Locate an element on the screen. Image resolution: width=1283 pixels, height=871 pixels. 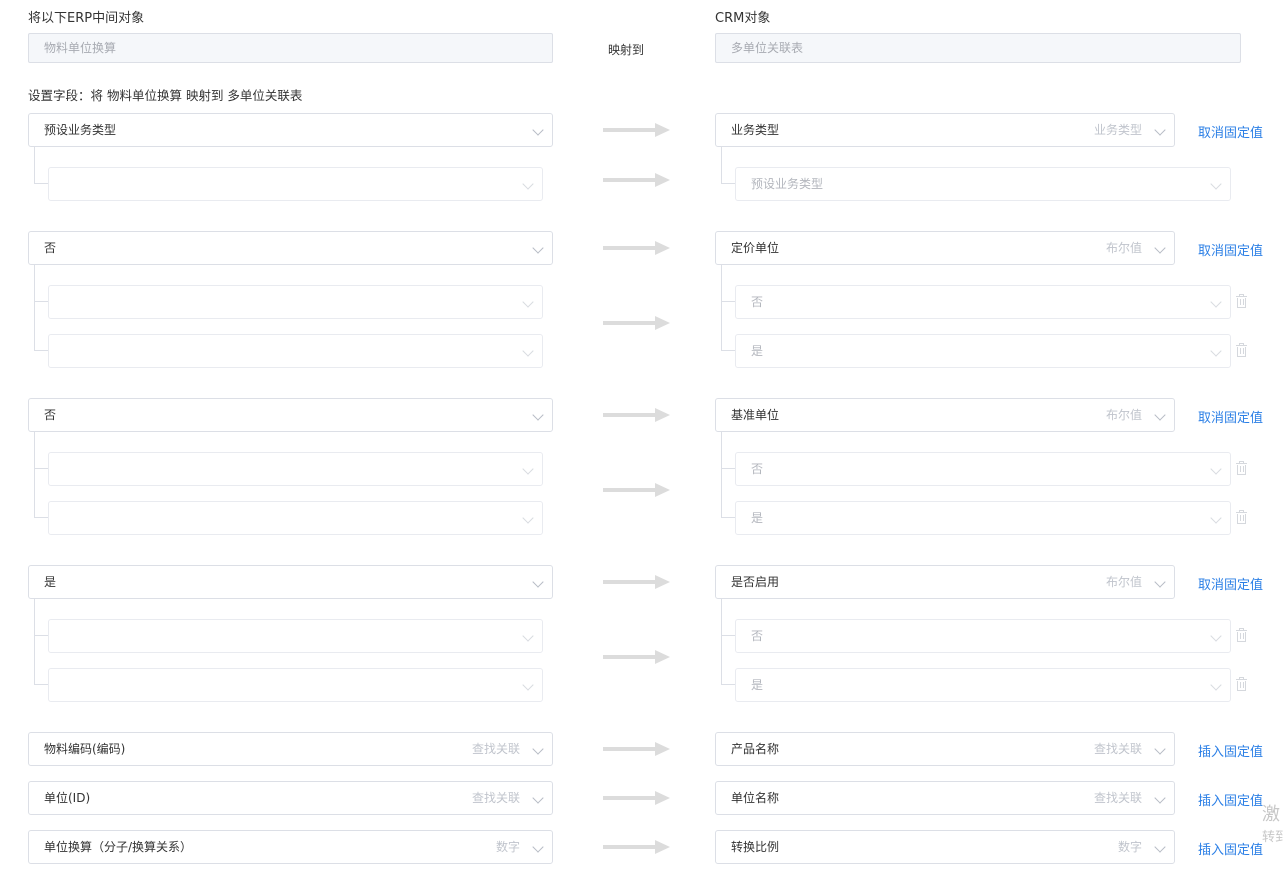
target-field-select: 产品名称 查找关联 is located at coordinates (945, 749).